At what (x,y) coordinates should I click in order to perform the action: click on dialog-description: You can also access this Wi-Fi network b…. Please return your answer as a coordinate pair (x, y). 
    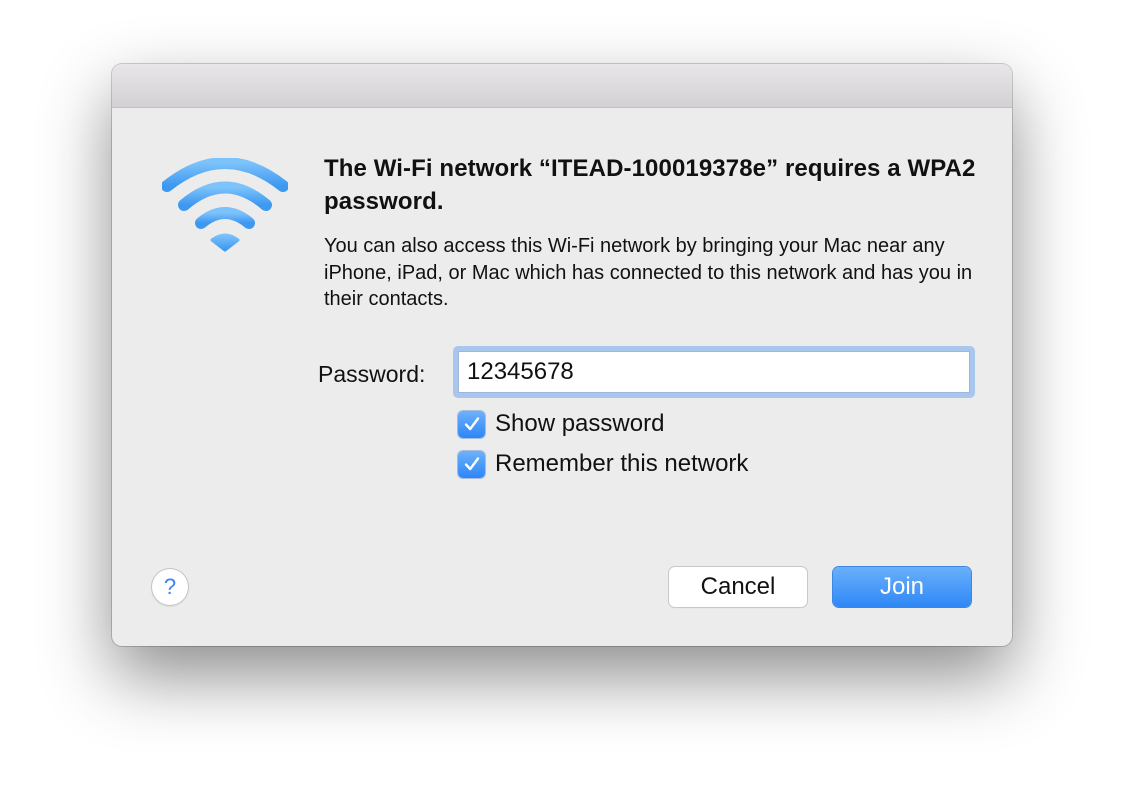
    Looking at the image, I should click on (648, 272).